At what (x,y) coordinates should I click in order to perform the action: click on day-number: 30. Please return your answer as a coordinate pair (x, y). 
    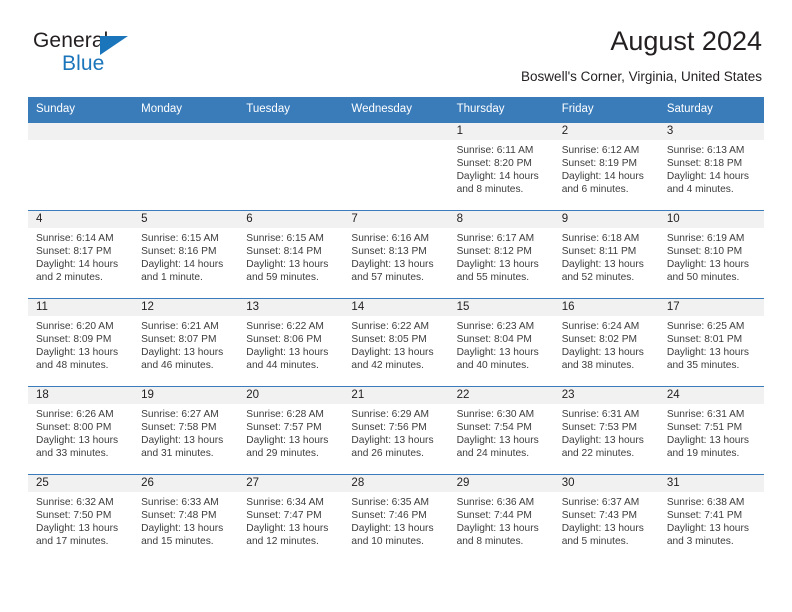
    Looking at the image, I should click on (606, 483).